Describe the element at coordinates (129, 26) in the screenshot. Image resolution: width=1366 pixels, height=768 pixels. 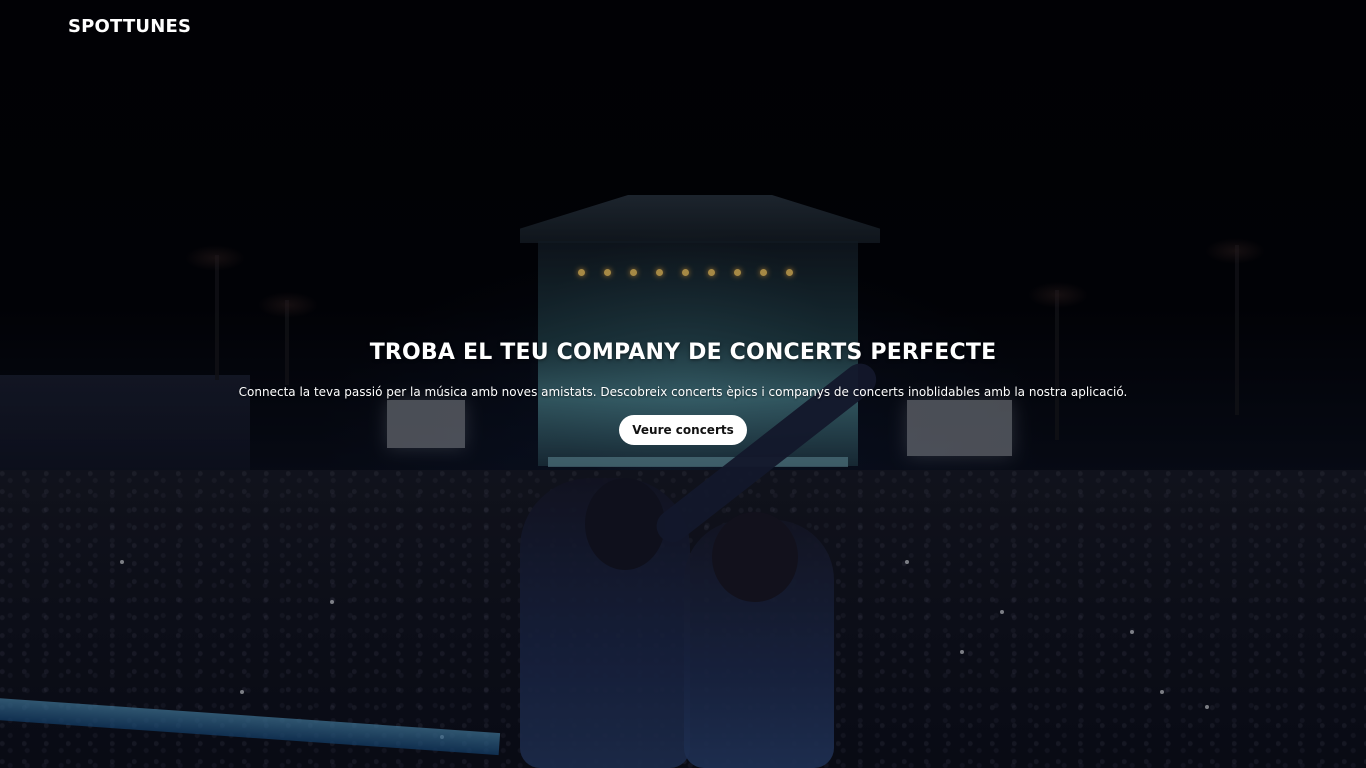
I see `brand-logo: SPOTTUNES` at that location.